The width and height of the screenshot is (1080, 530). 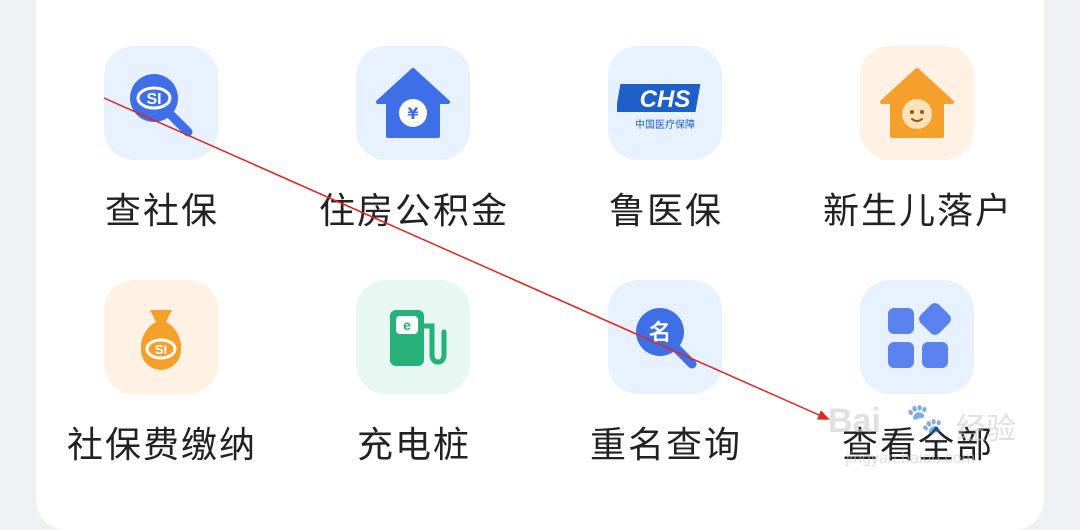 What do you see at coordinates (917, 445) in the screenshot?
I see `service-label: 查看全部` at bounding box center [917, 445].